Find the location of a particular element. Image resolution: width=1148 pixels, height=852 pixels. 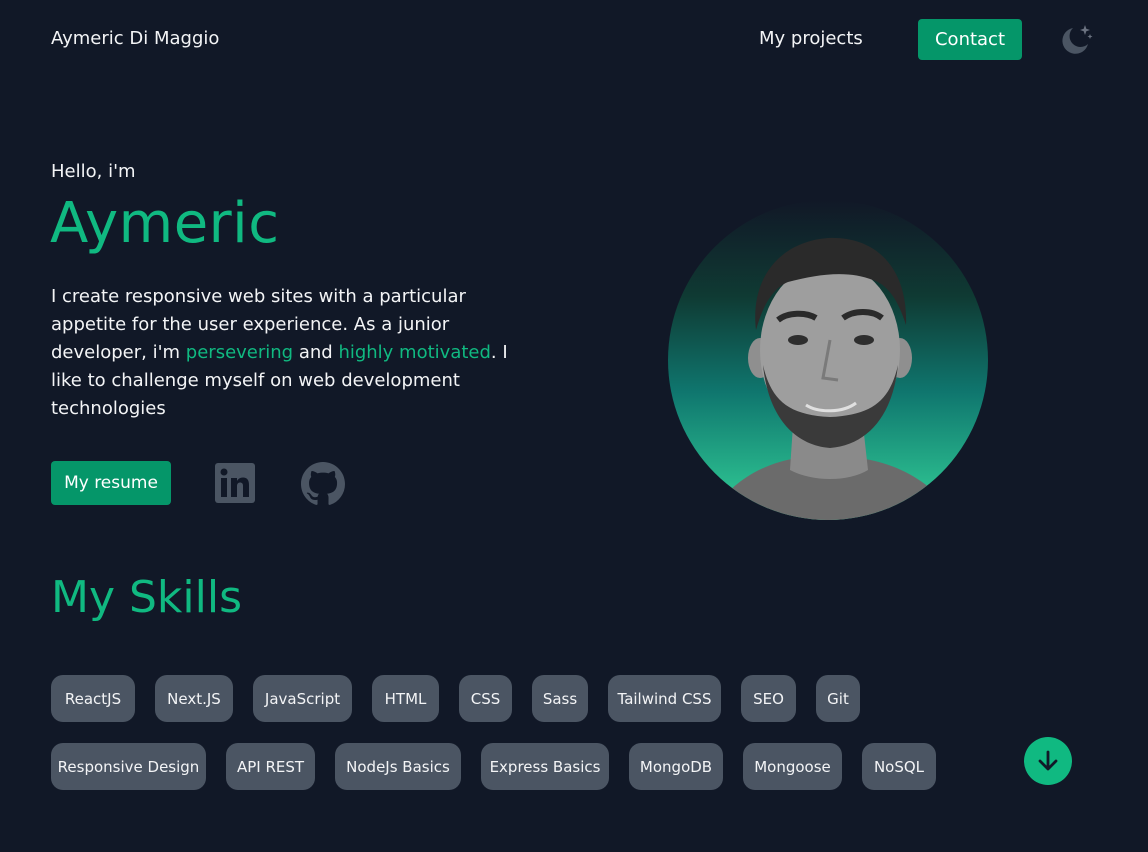

skill-chip: HTML is located at coordinates (405, 698).